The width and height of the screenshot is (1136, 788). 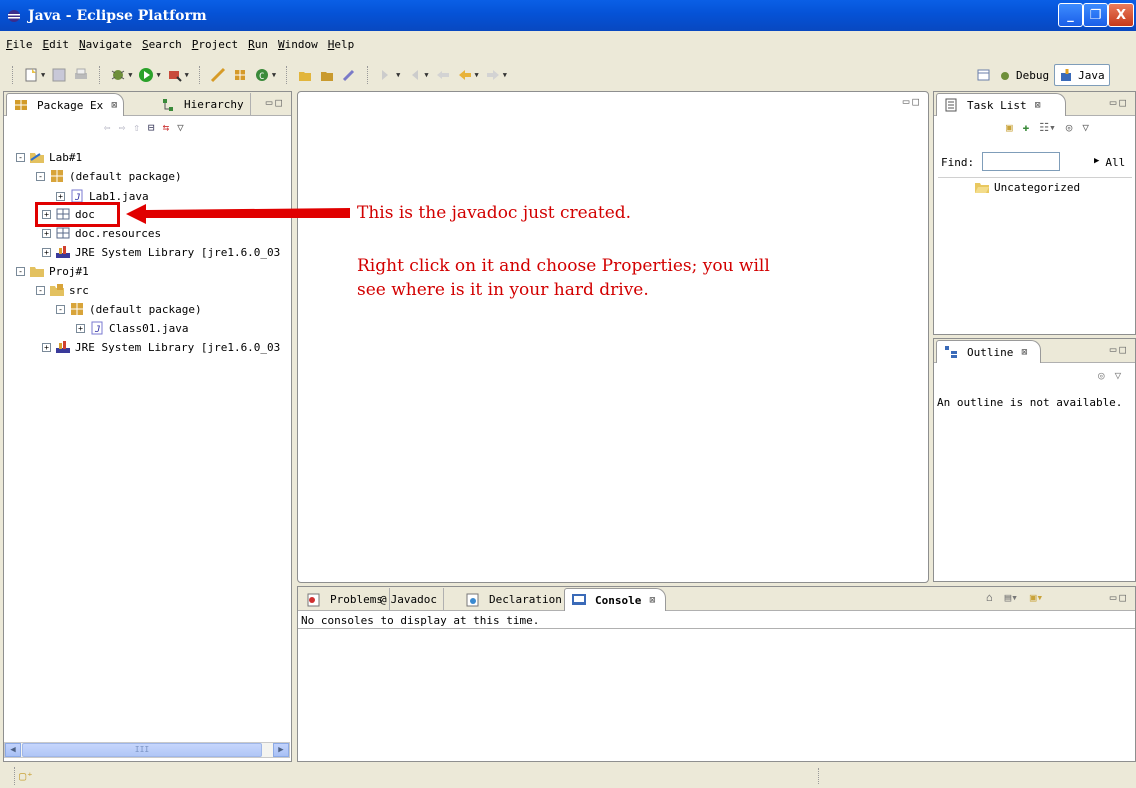 What do you see at coordinates (386, 75) in the screenshot?
I see `next-annotation-icon` at bounding box center [386, 75].